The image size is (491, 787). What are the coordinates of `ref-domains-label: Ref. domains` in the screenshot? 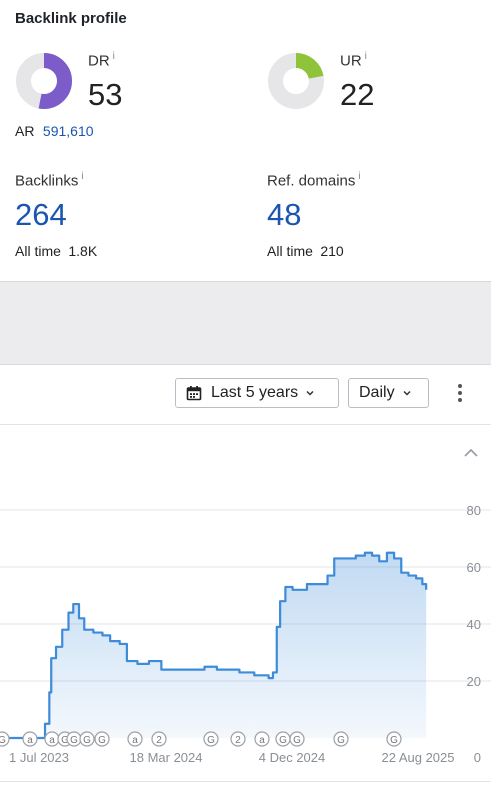 It's located at (311, 181).